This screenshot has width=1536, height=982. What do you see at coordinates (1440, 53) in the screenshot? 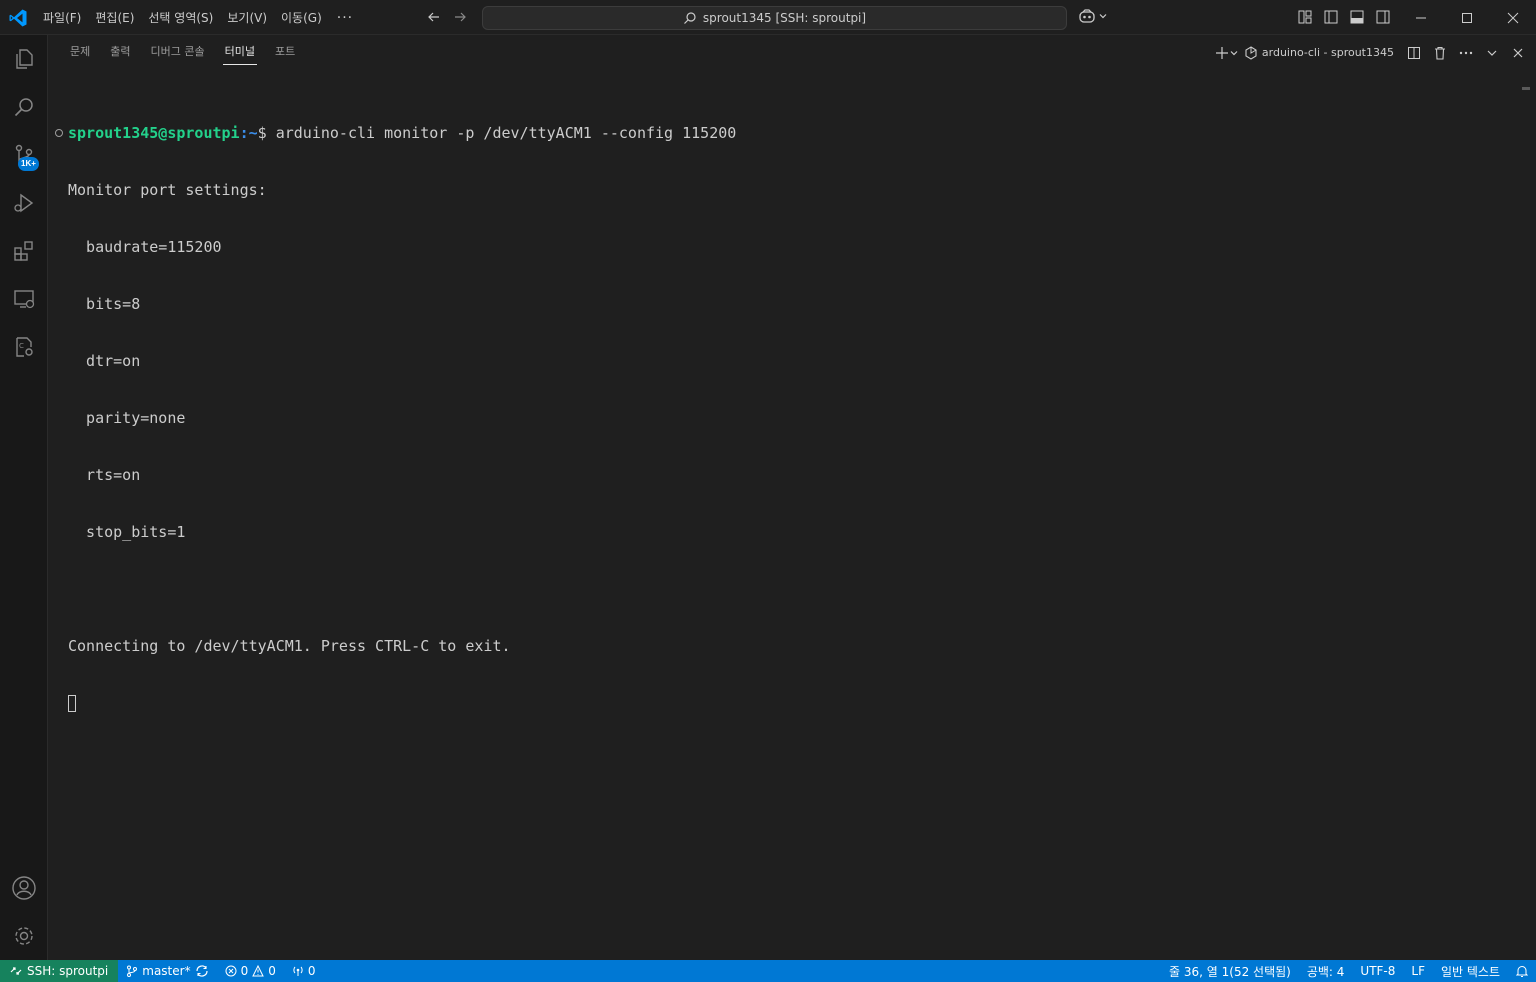
I see `kill-terminal-trash-icon` at bounding box center [1440, 53].